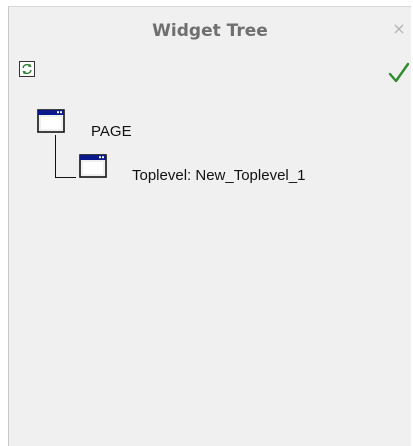 The width and height of the screenshot is (413, 446). I want to click on tree-node-toplevel: Toplevel: New_Toplevel_1, so click(224, 168).